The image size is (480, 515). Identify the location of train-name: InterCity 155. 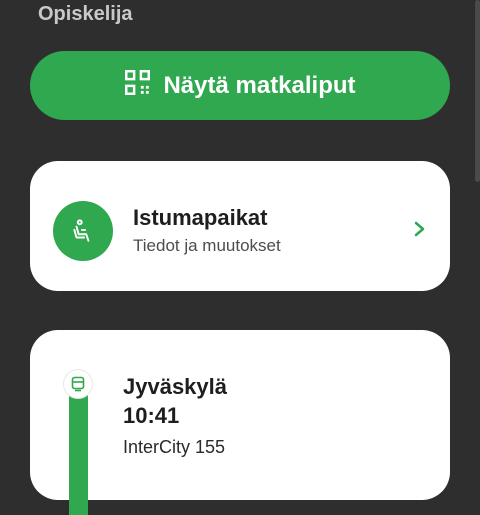
(174, 447).